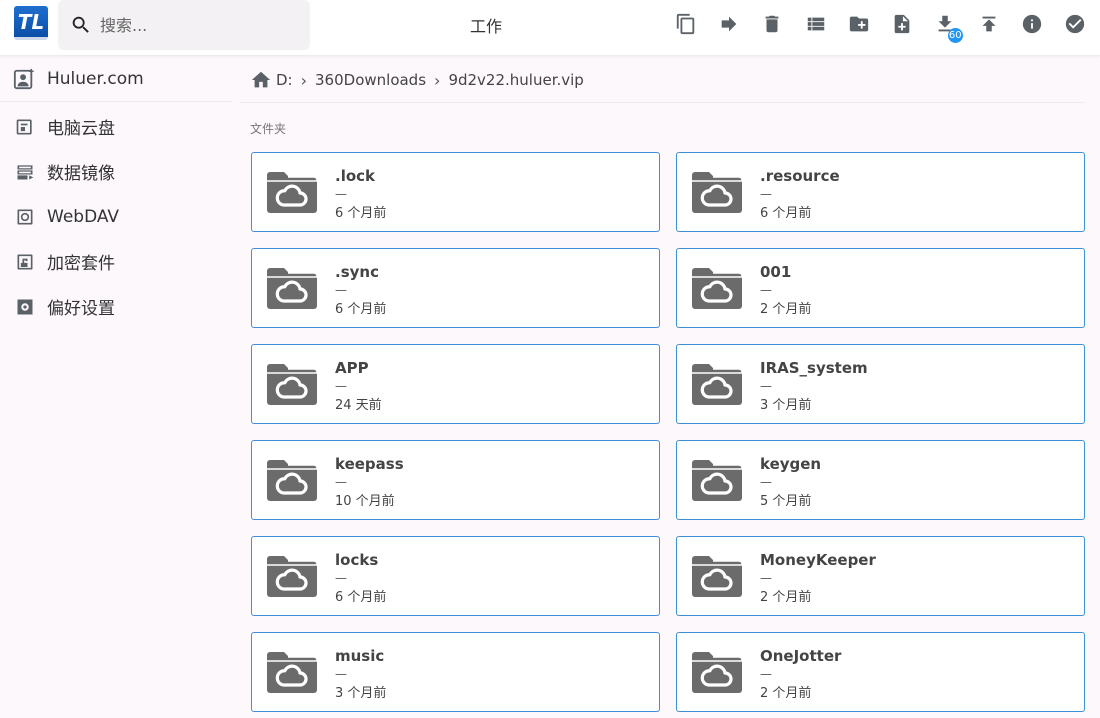 This screenshot has width=1100, height=718. What do you see at coordinates (284, 80) in the screenshot?
I see `breadcrumb-item: D:` at bounding box center [284, 80].